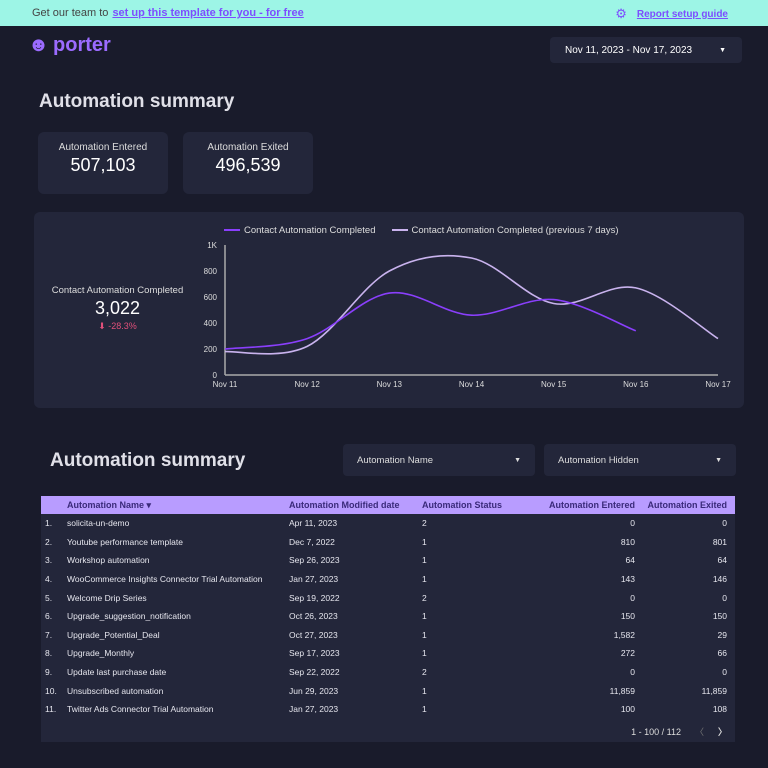 This screenshot has height=768, width=768. What do you see at coordinates (598, 460) in the screenshot?
I see `filter-label: Automation Hidden` at bounding box center [598, 460].